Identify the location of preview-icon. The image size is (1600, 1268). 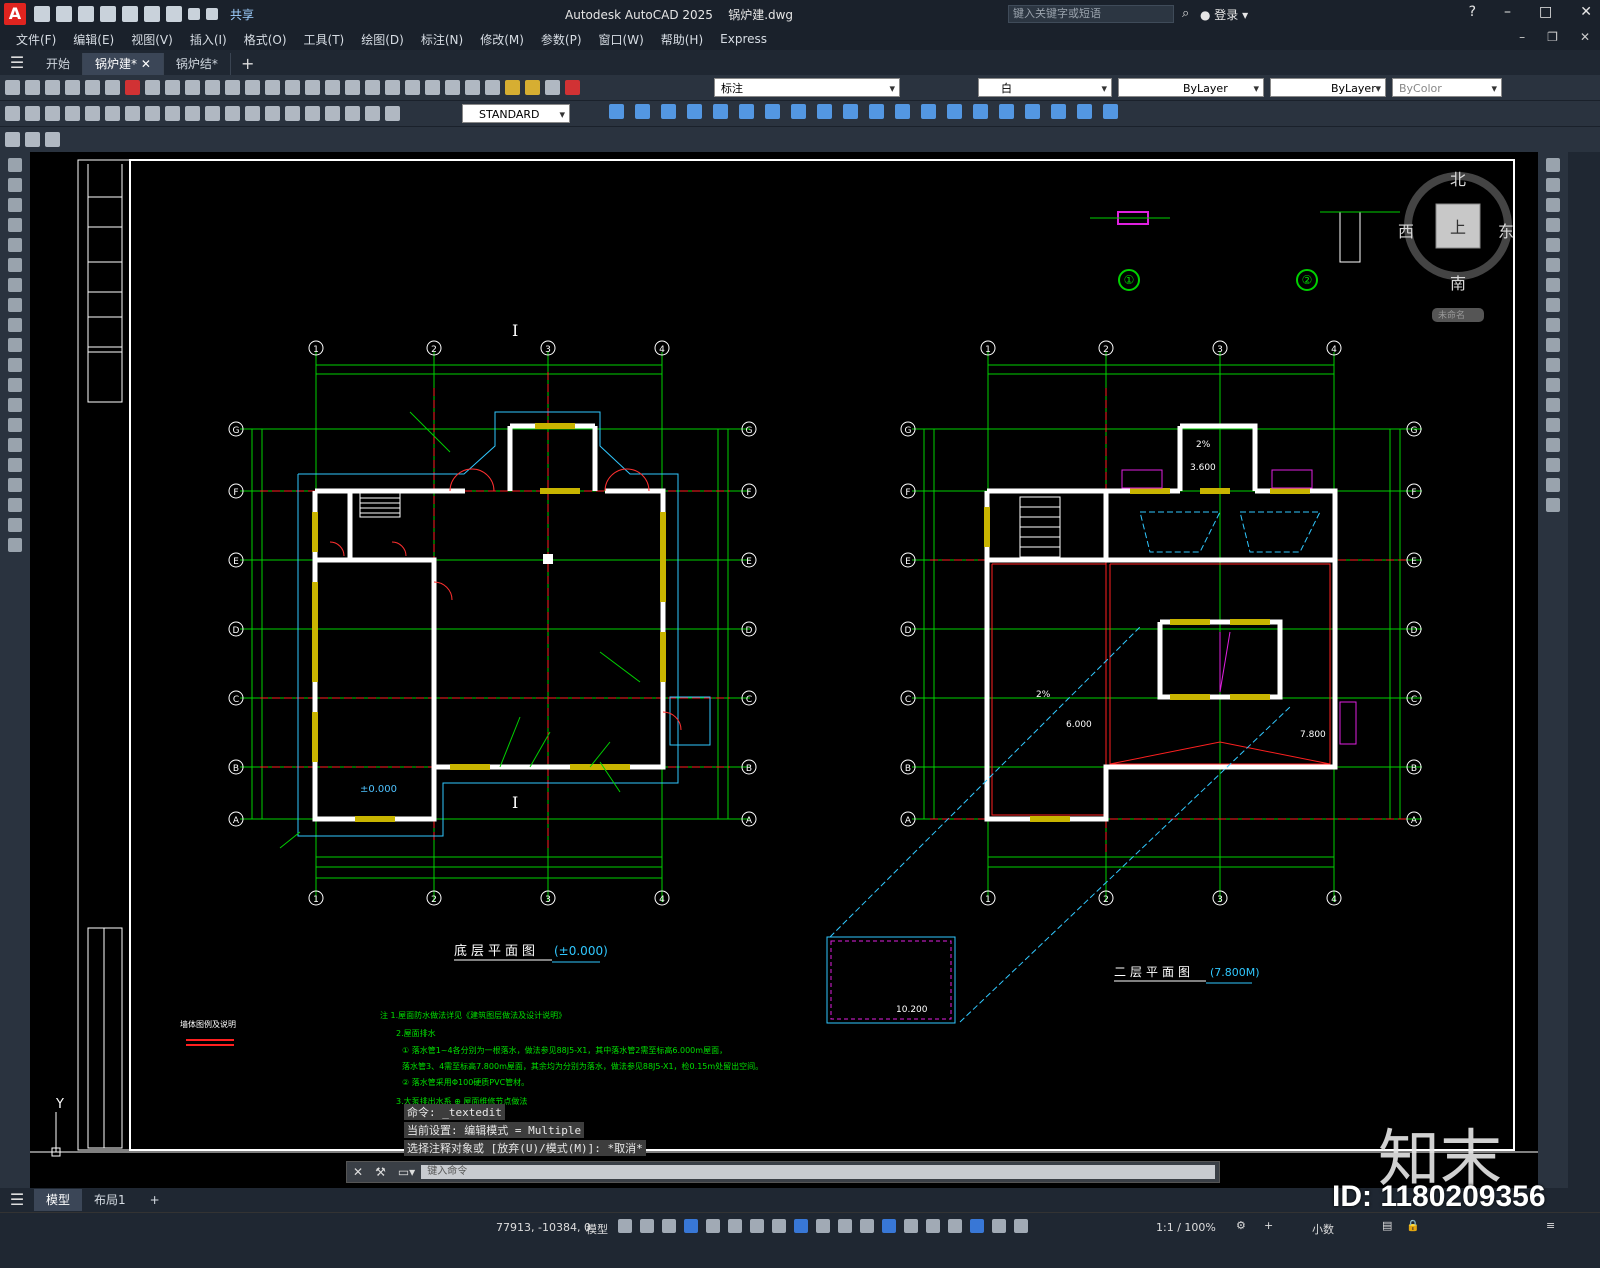
(92, 87).